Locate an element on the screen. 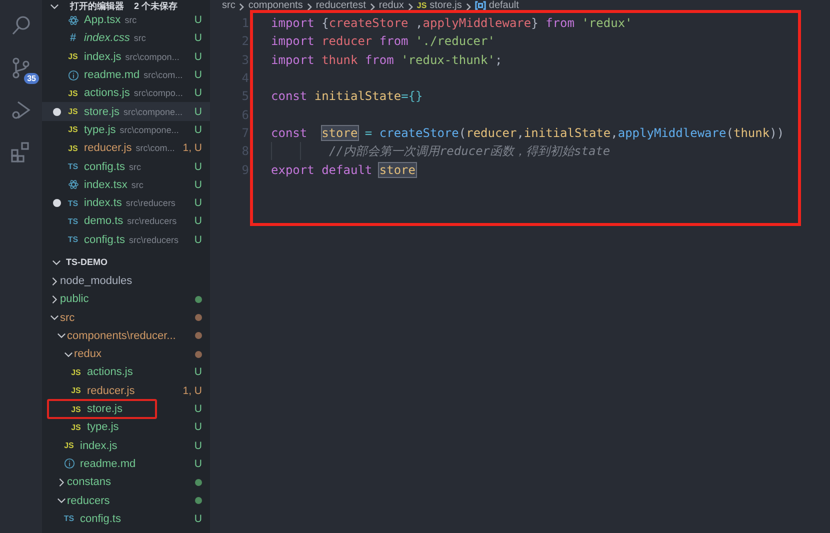  open-editor-row: JS index.js src\compon... U is located at coordinates (126, 57).